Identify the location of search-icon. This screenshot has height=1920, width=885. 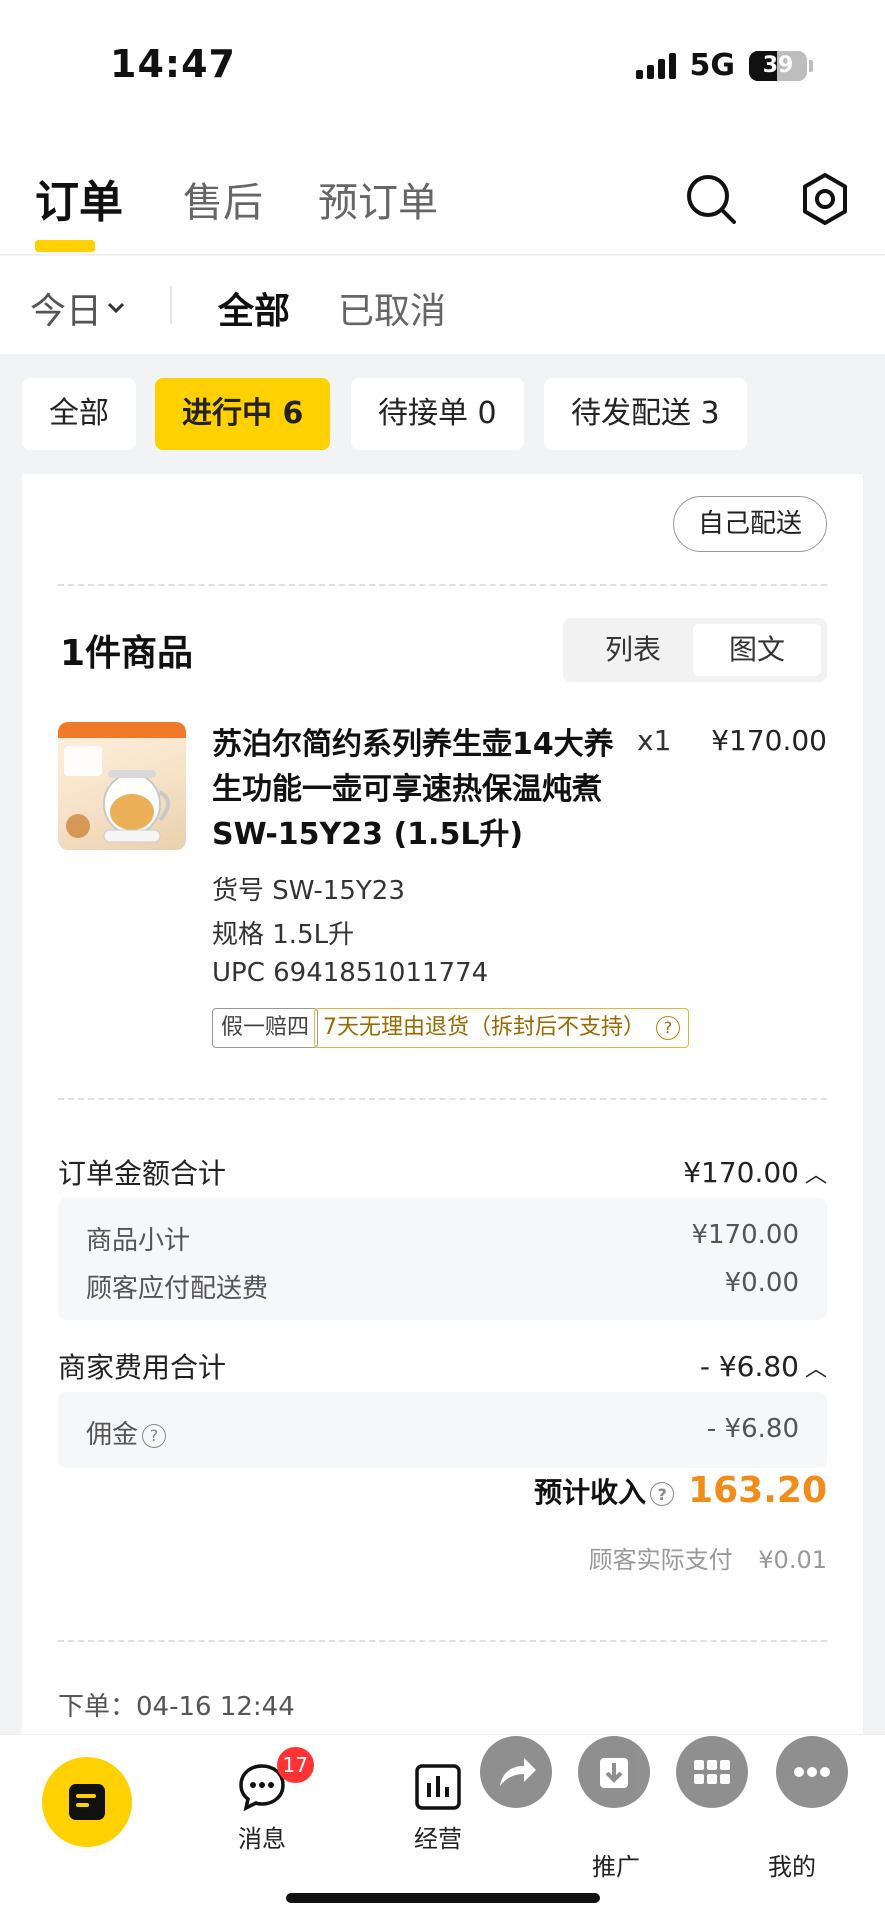
(711, 199).